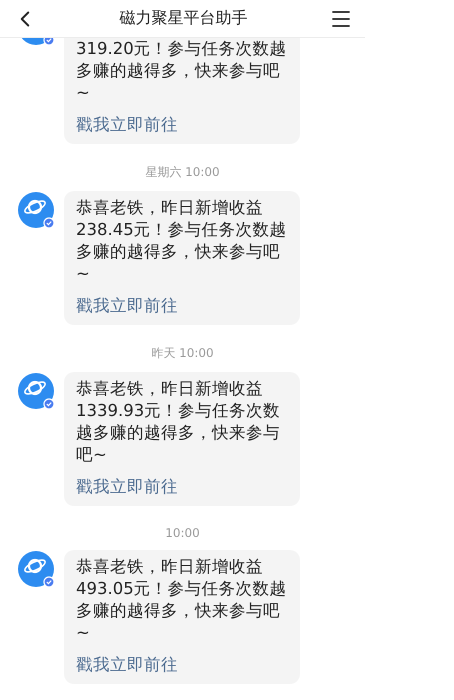  What do you see at coordinates (182, 172) in the screenshot?
I see `message-time: 星期六 10:00` at bounding box center [182, 172].